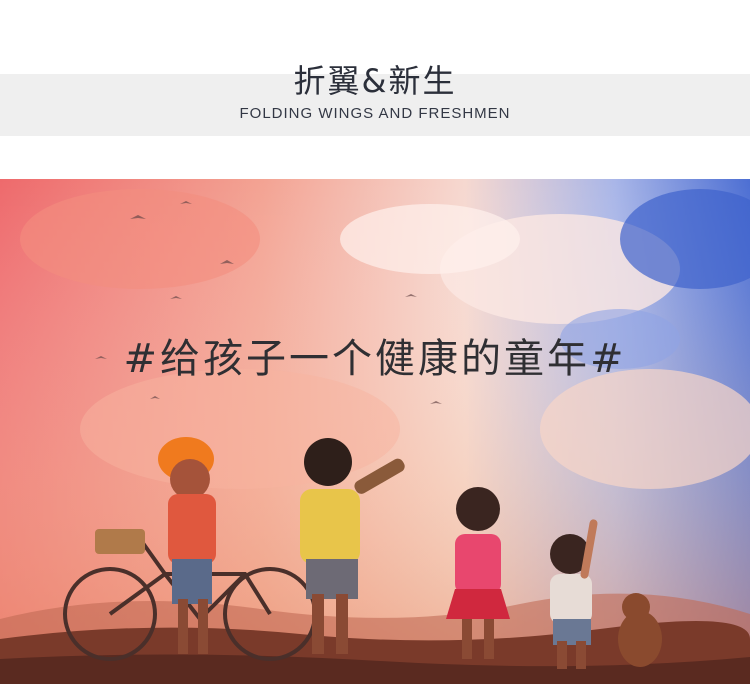  Describe the element at coordinates (375, 113) in the screenshot. I see `section-subtitle: FOLDING WINGS AND FRESHMEN` at that location.